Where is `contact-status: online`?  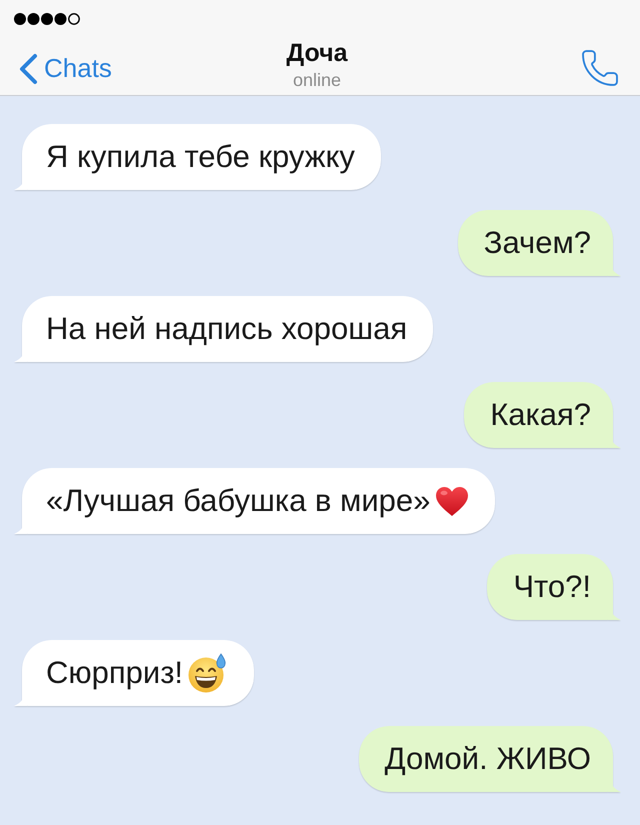
contact-status: online is located at coordinates (317, 80).